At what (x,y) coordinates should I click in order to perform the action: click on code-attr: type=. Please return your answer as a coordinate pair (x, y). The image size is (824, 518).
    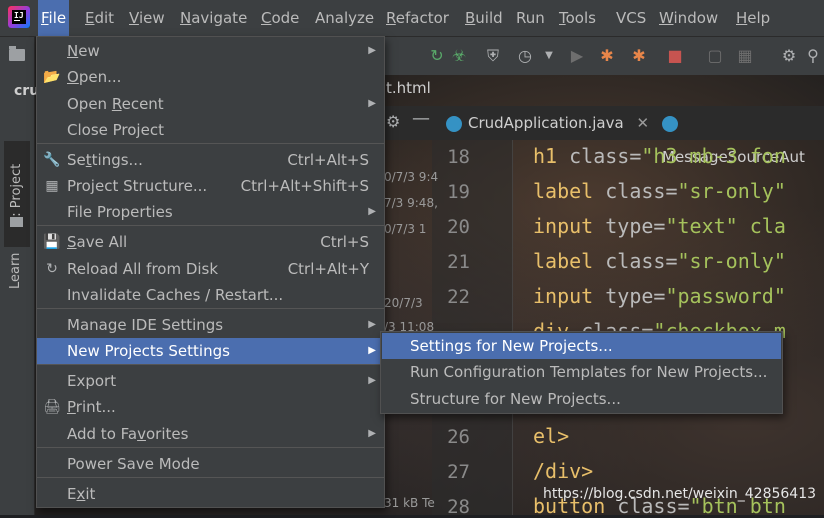
    Looking at the image, I should click on (635, 226).